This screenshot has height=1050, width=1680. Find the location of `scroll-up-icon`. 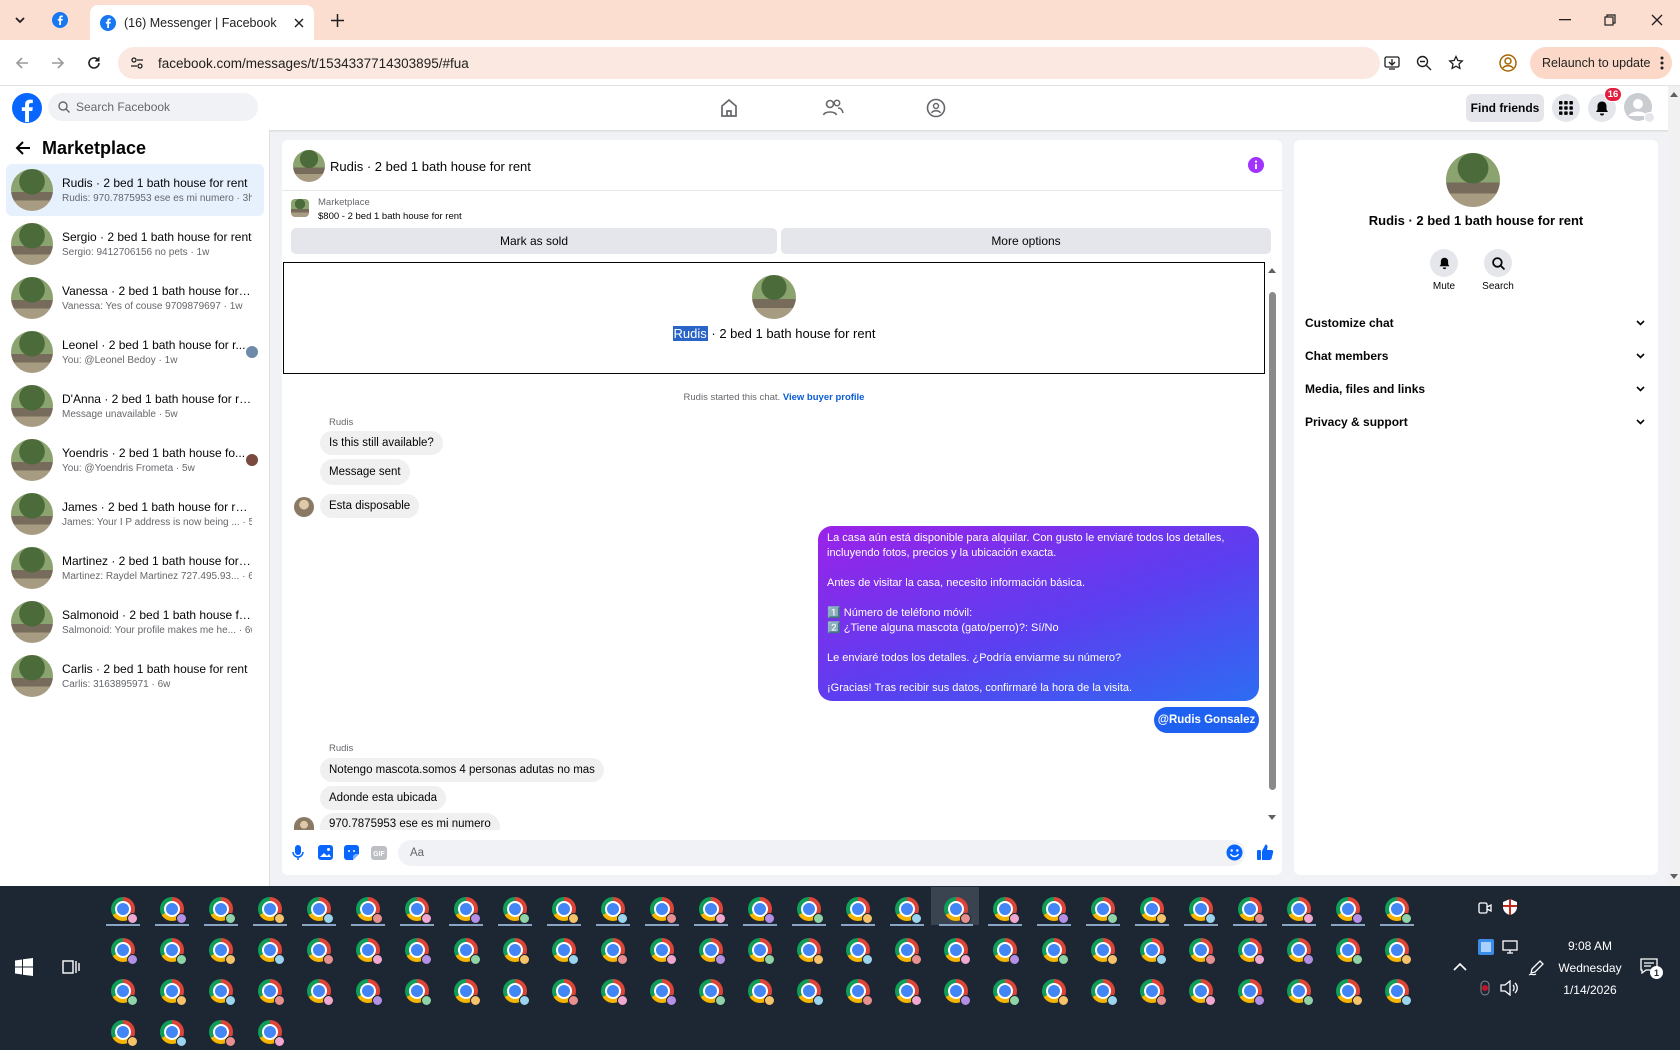

scroll-up-icon is located at coordinates (1272, 270).